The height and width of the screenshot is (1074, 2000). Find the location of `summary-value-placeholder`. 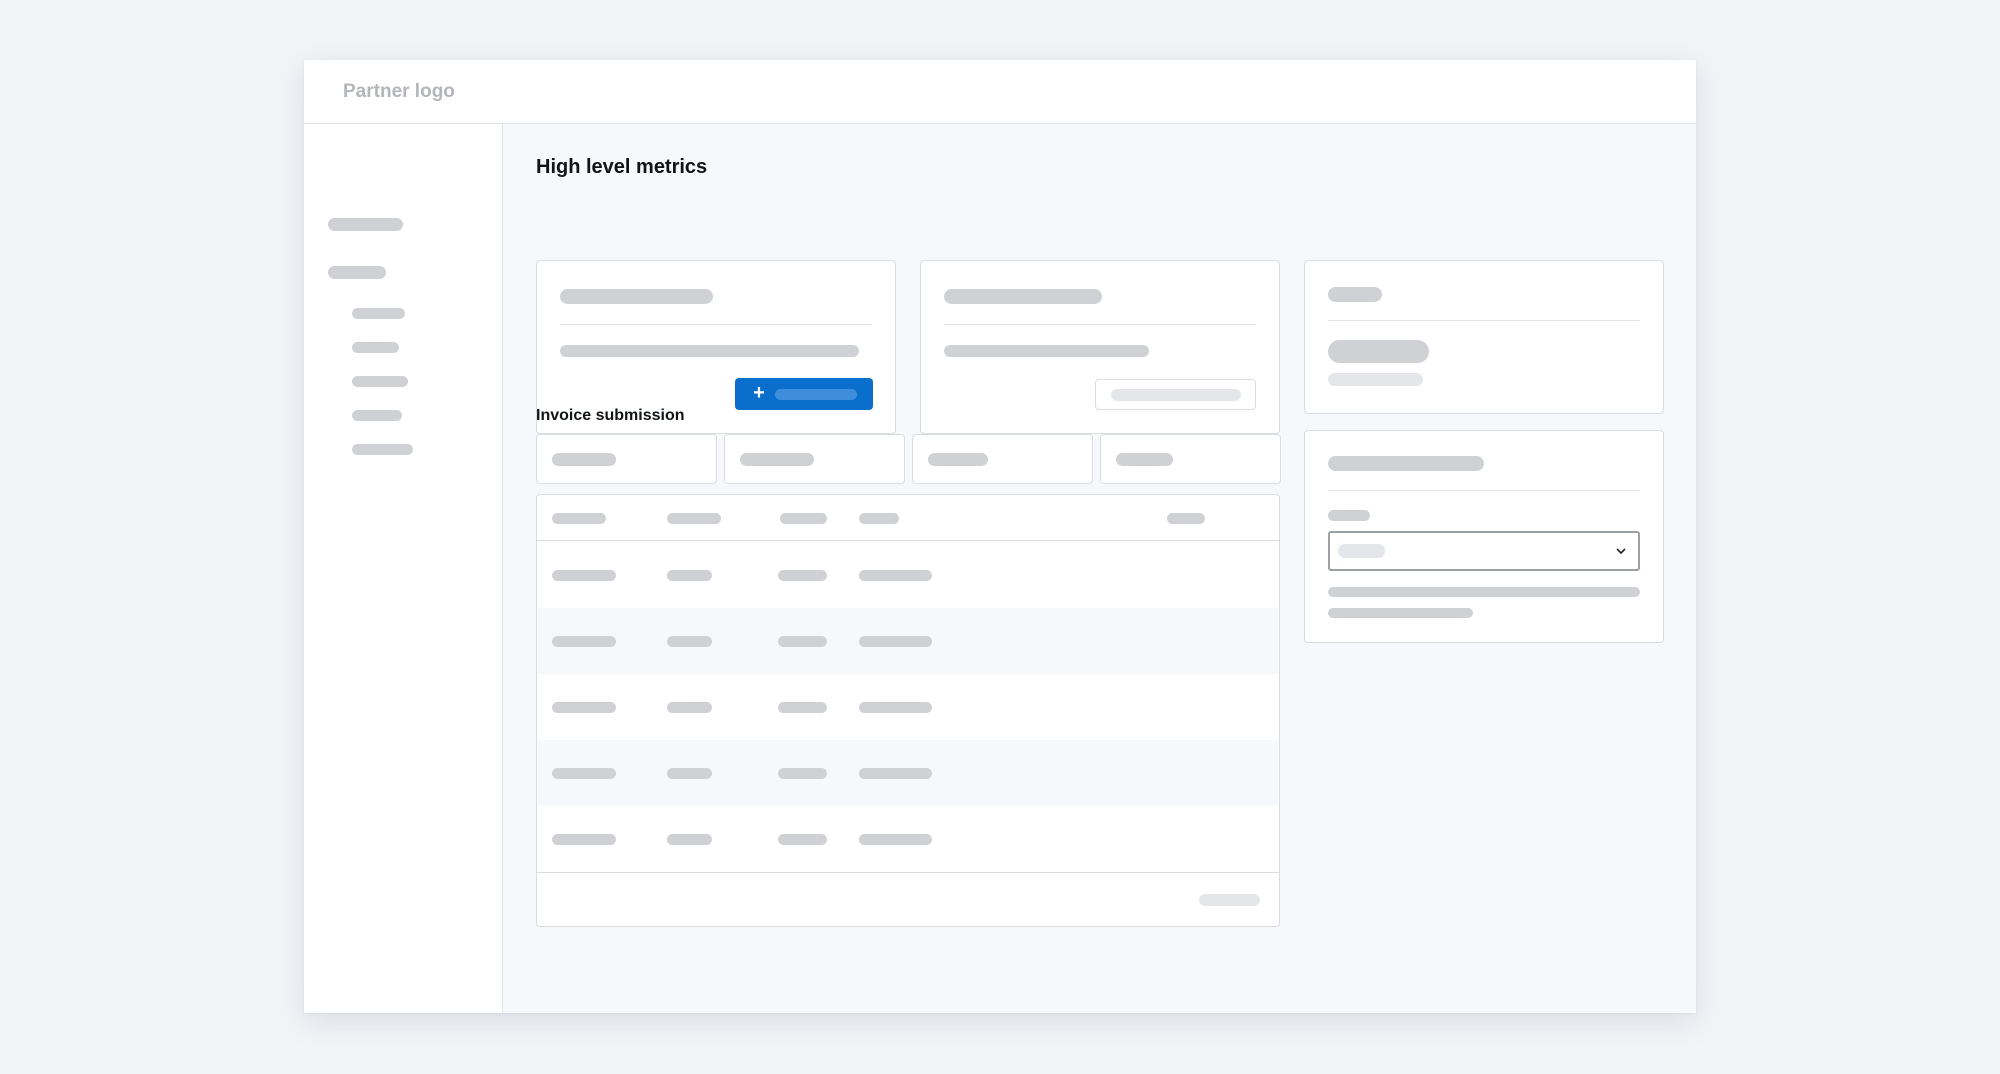

summary-value-placeholder is located at coordinates (1378, 351).